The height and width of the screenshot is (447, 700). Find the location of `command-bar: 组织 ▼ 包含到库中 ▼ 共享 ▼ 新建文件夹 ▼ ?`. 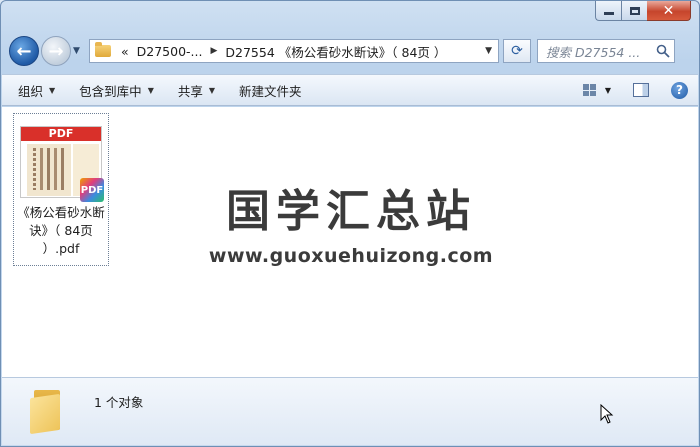

command-bar: 组织 ▼ 包含到库中 ▼ 共享 ▼ 新建文件夹 ▼ ? is located at coordinates (350, 90).